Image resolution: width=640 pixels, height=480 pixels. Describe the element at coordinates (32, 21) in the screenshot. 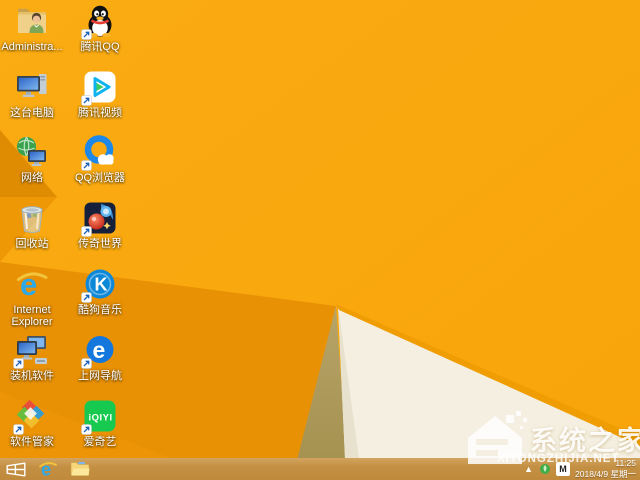

I see `administrator-folder-icon` at that location.